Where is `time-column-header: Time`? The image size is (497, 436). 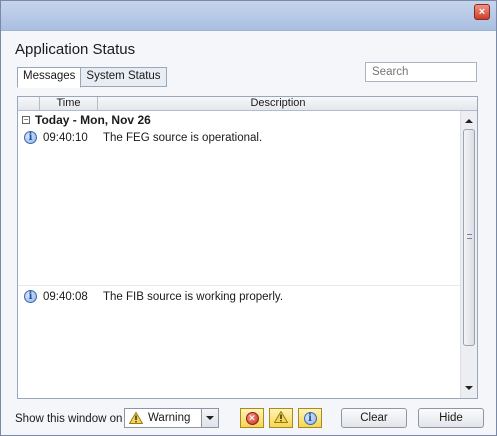
time-column-header: Time is located at coordinates (69, 103).